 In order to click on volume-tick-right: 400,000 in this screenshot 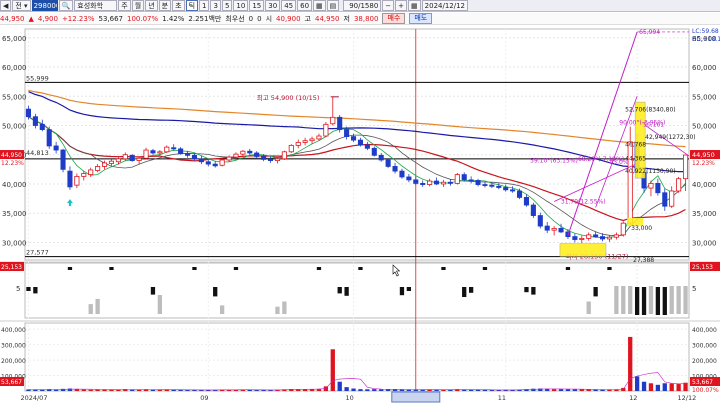, I will do `click(704, 330)`.